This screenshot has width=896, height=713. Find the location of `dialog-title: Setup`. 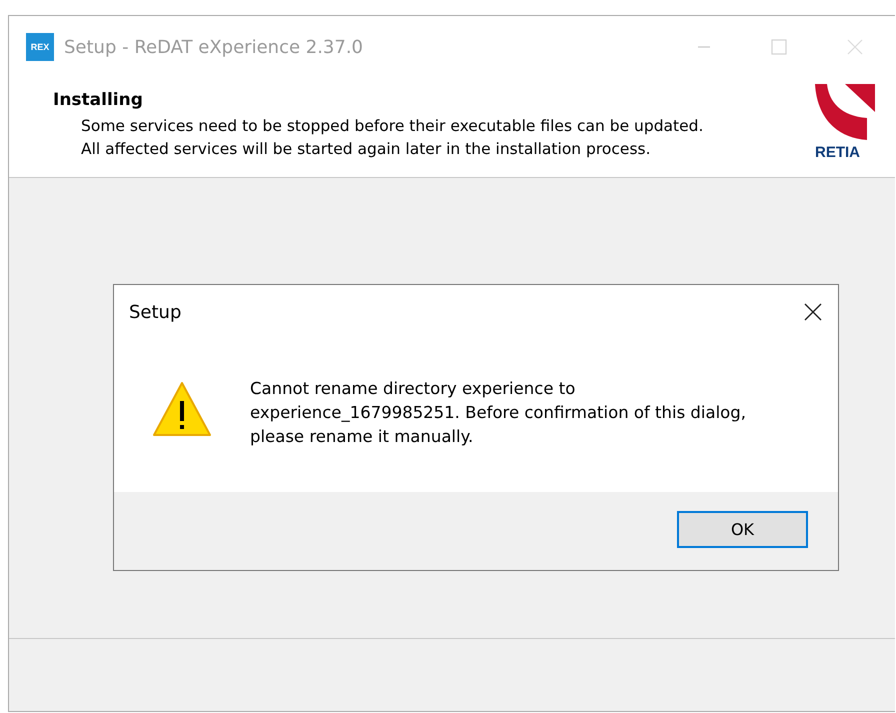

dialog-title: Setup is located at coordinates (155, 312).